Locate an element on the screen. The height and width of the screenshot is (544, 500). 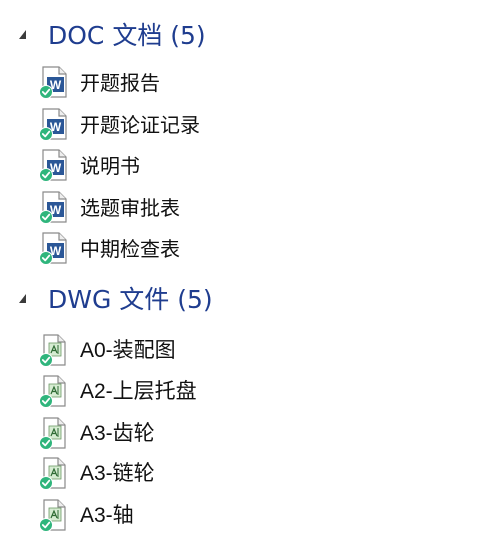
list-item: A0-装配图 is located at coordinates (258, 351).